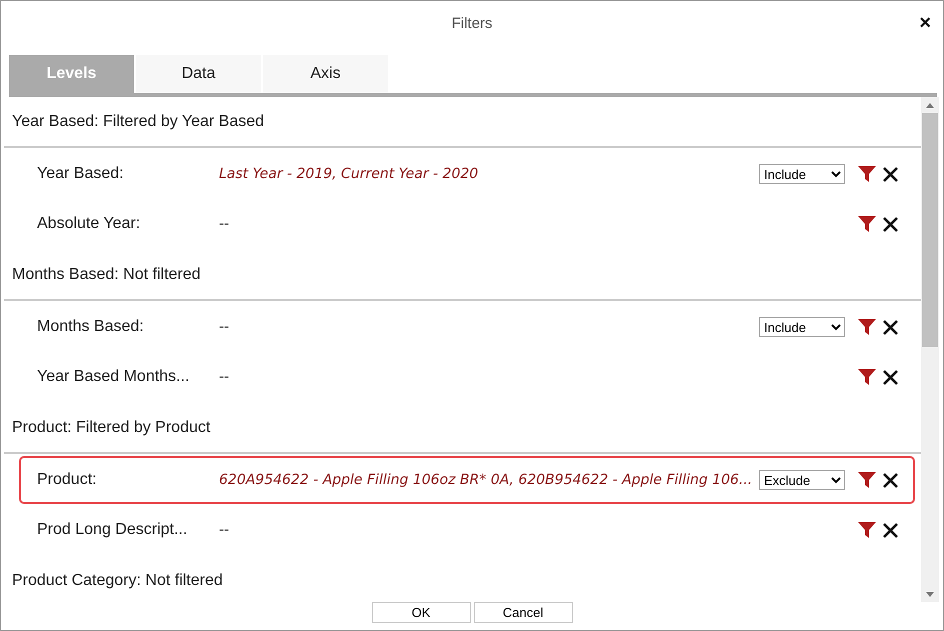 This screenshot has width=944, height=631. What do you see at coordinates (349, 174) in the screenshot?
I see `filter-value: Last Year - 2019, Current Year - 2020` at bounding box center [349, 174].